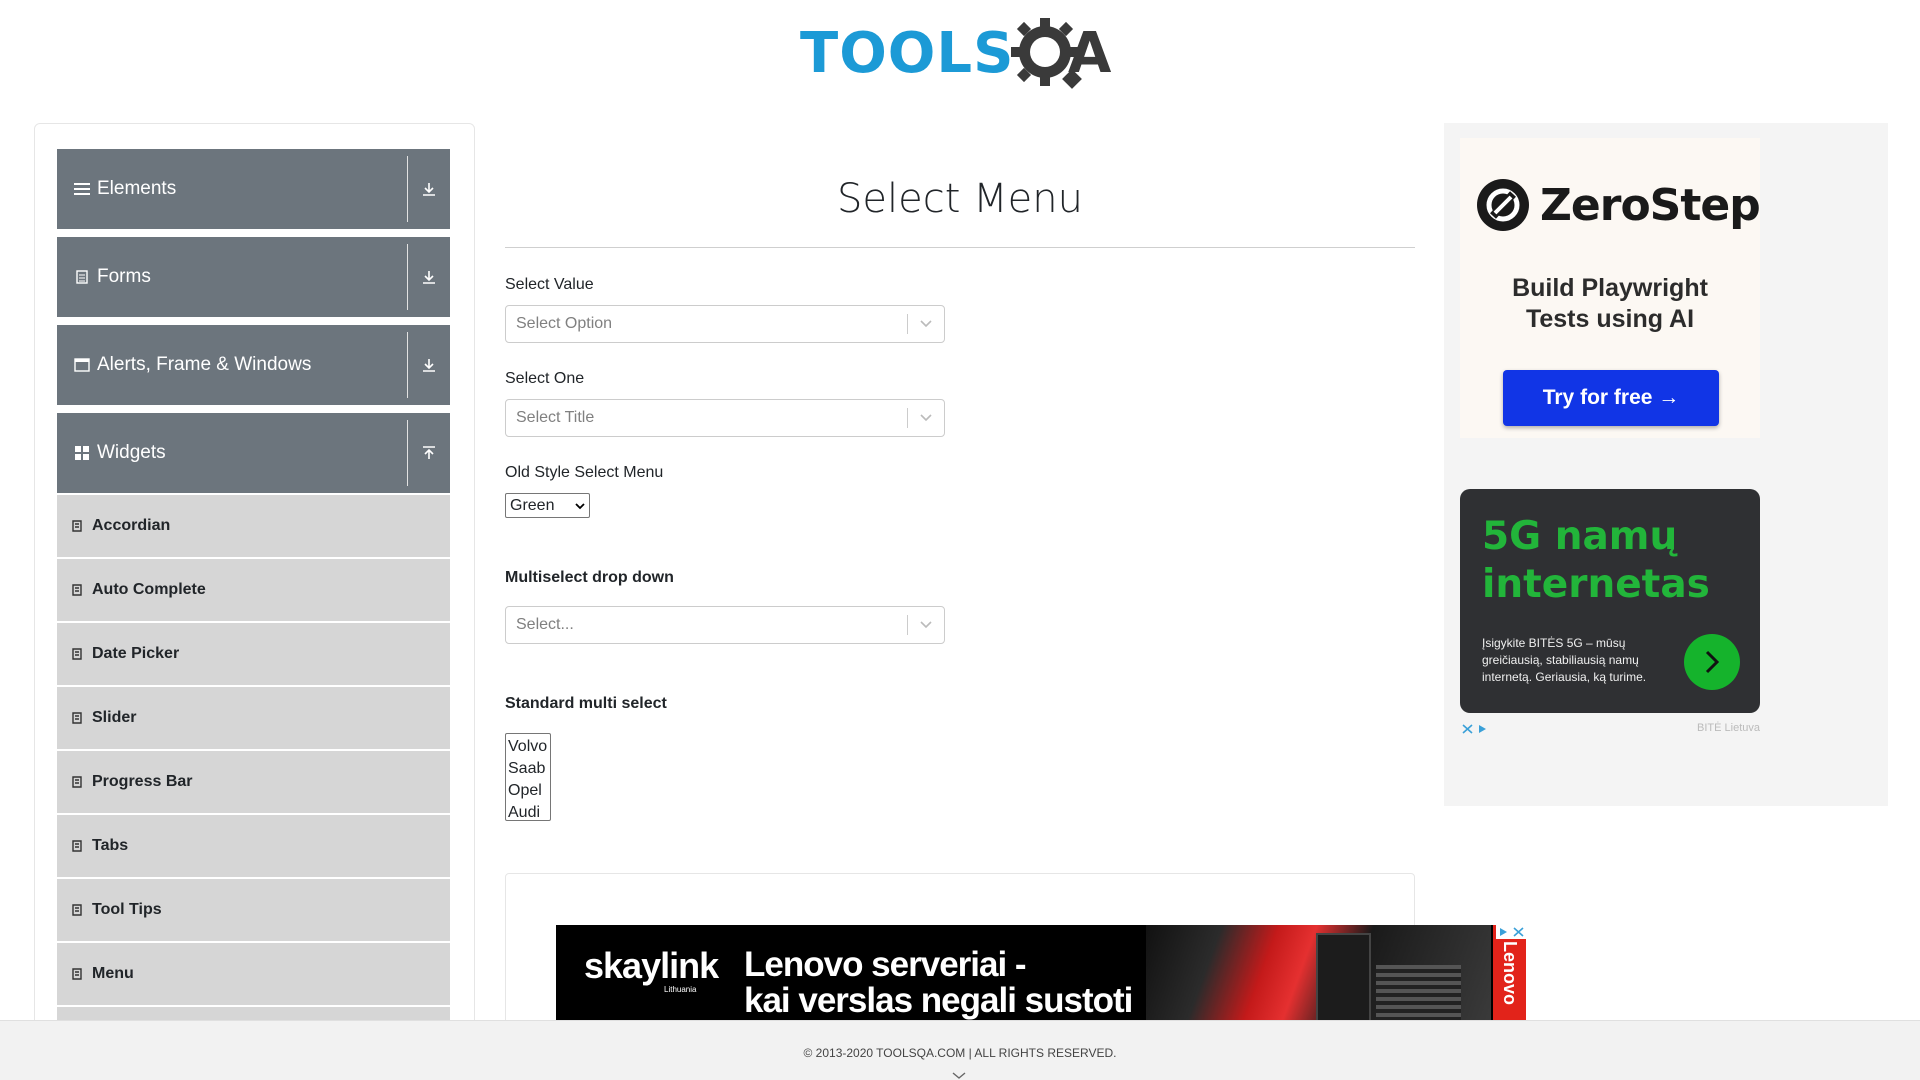 This screenshot has width=1920, height=1080. What do you see at coordinates (1610, 319) in the screenshot?
I see `zerostep-tagline-line: Tests using AI` at bounding box center [1610, 319].